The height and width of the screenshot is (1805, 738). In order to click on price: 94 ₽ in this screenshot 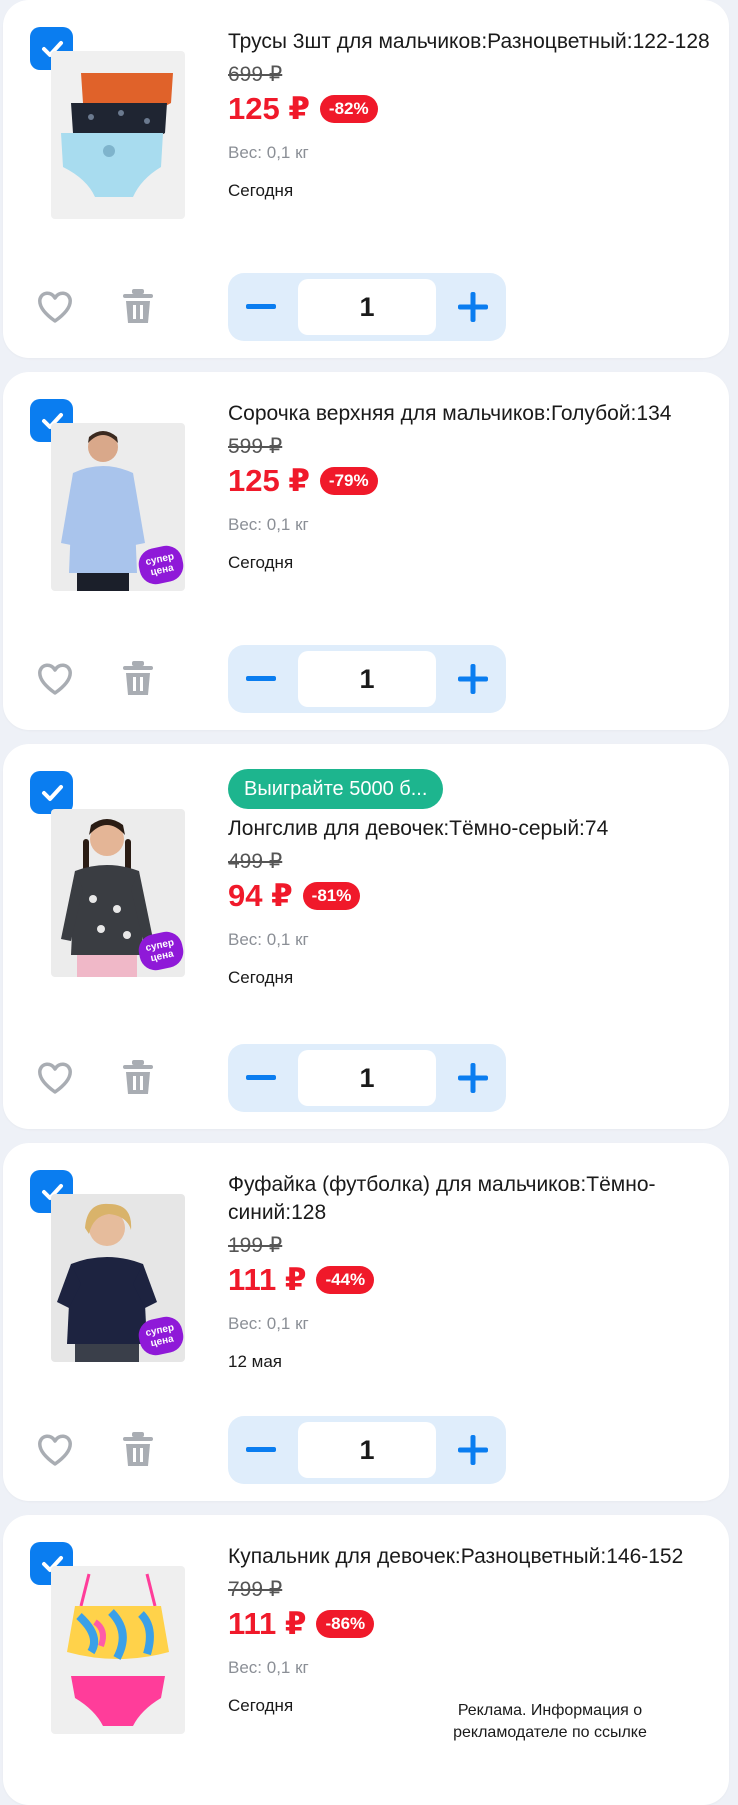, I will do `click(260, 895)`.